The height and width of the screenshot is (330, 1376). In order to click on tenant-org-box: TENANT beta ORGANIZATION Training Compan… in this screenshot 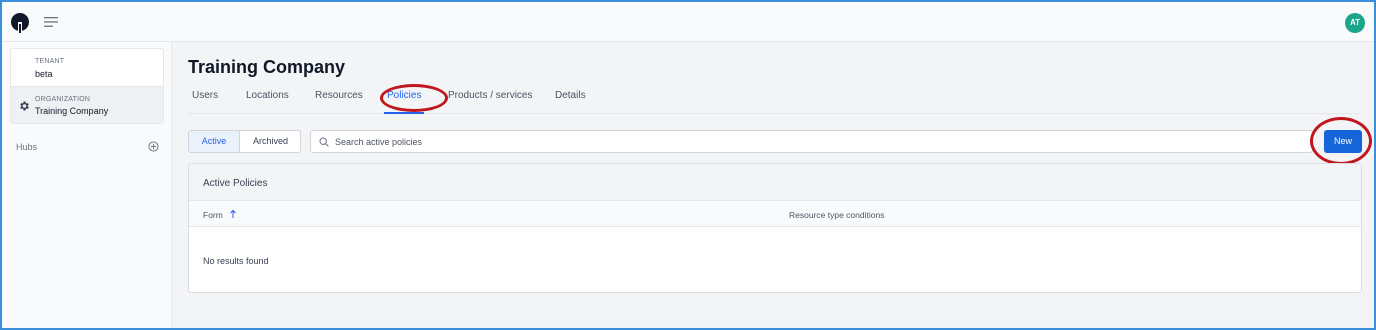, I will do `click(87, 86)`.